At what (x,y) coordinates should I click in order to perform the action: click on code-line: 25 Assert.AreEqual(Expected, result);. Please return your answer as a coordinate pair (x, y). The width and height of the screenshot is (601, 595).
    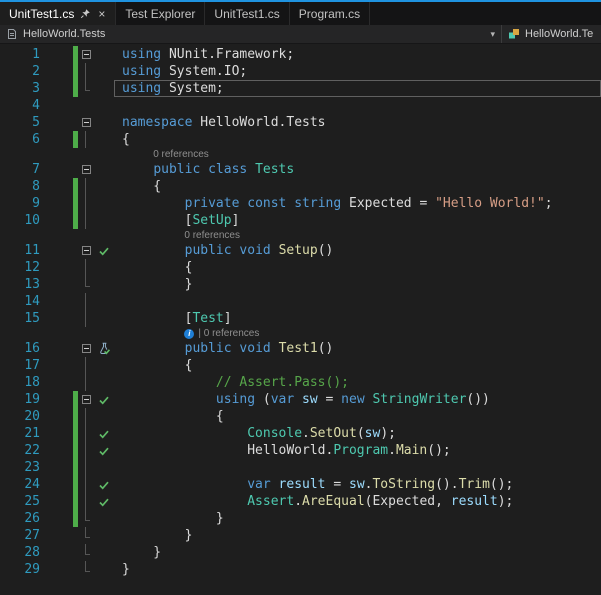
    Looking at the image, I should click on (300, 501).